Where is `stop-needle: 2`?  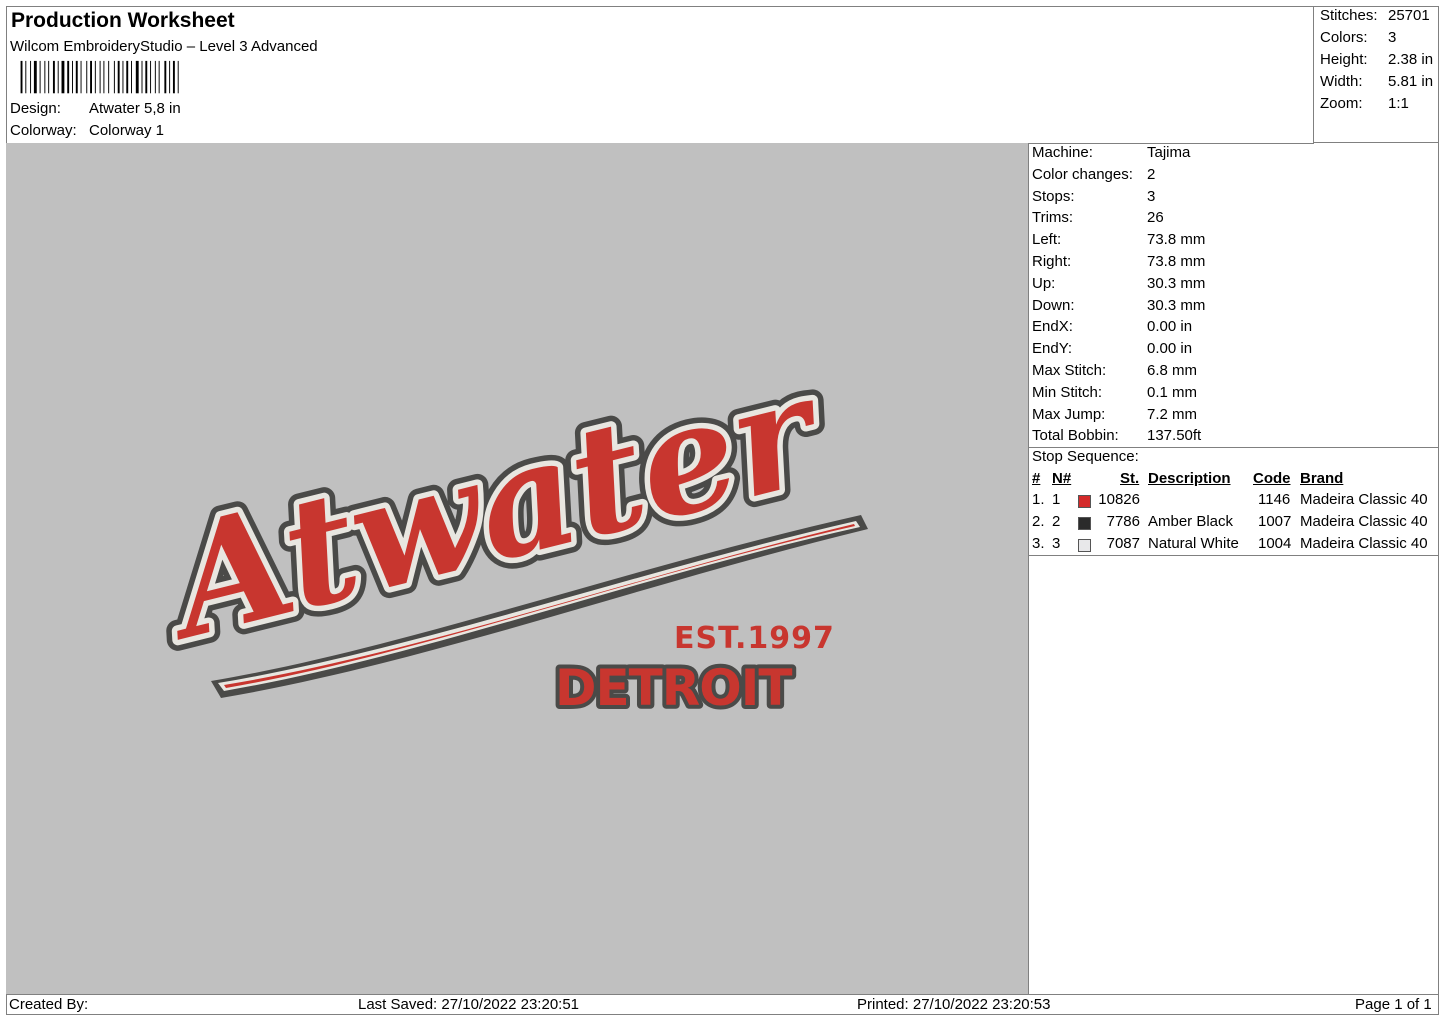
stop-needle: 2 is located at coordinates (1056, 521).